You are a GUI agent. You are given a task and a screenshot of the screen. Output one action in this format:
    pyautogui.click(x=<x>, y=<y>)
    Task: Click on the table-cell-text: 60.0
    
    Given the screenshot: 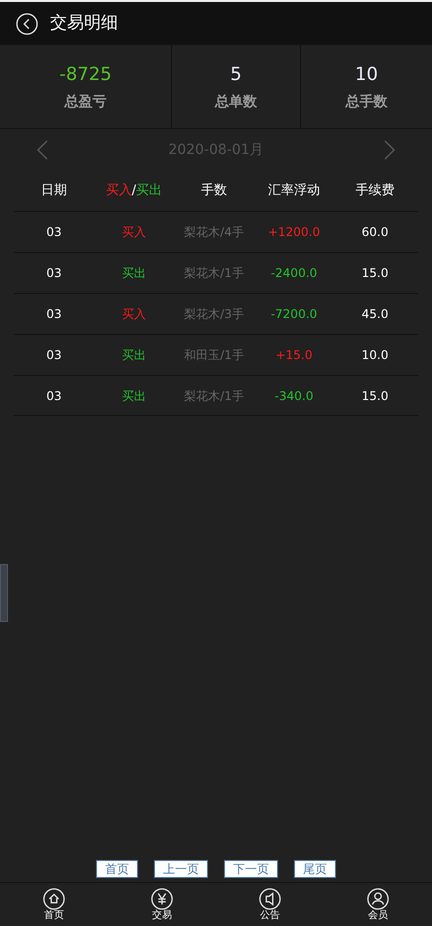 What is the action you would take?
    pyautogui.click(x=375, y=232)
    